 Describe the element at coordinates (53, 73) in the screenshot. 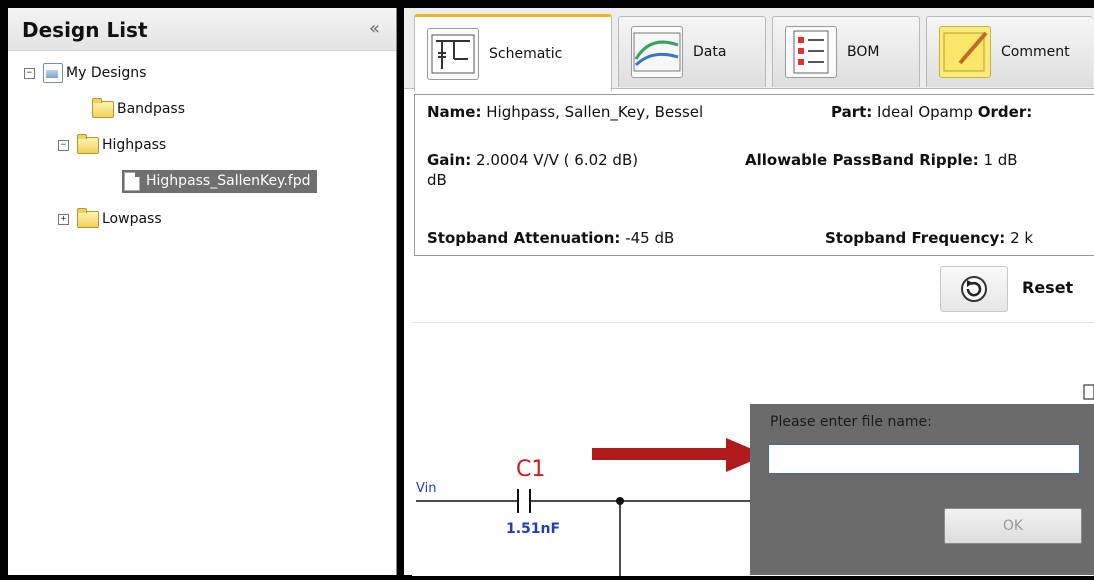

I see `my-designs-icon` at that location.